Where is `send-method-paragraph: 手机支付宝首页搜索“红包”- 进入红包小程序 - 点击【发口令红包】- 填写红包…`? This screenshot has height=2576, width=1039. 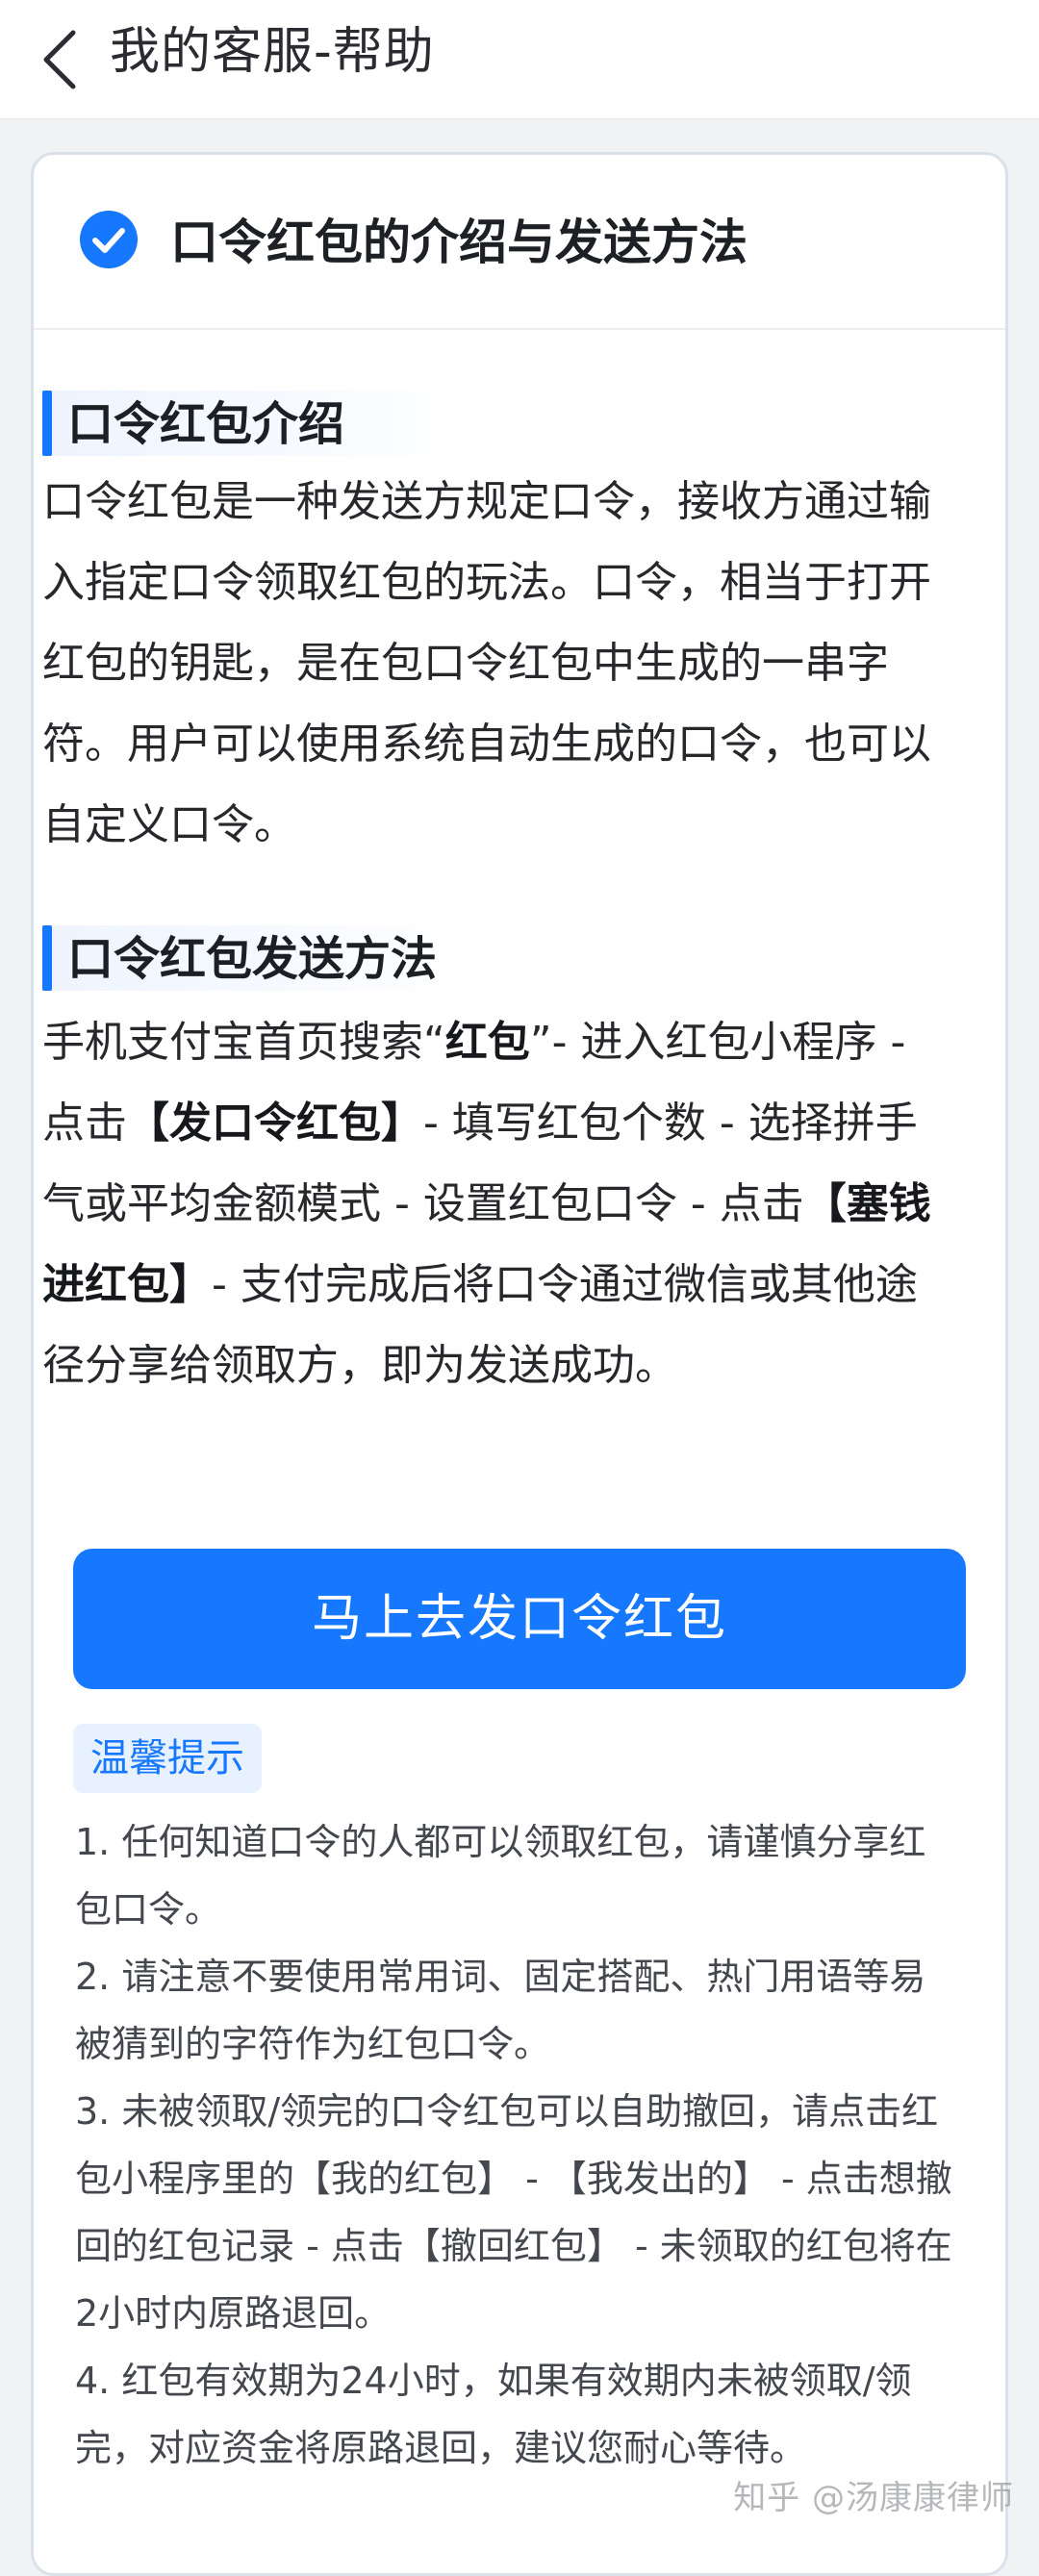 send-method-paragraph: 手机支付宝首页搜索“红包”- 进入红包小程序 - 点击【发口令红包】- 填写红包… is located at coordinates (488, 1204).